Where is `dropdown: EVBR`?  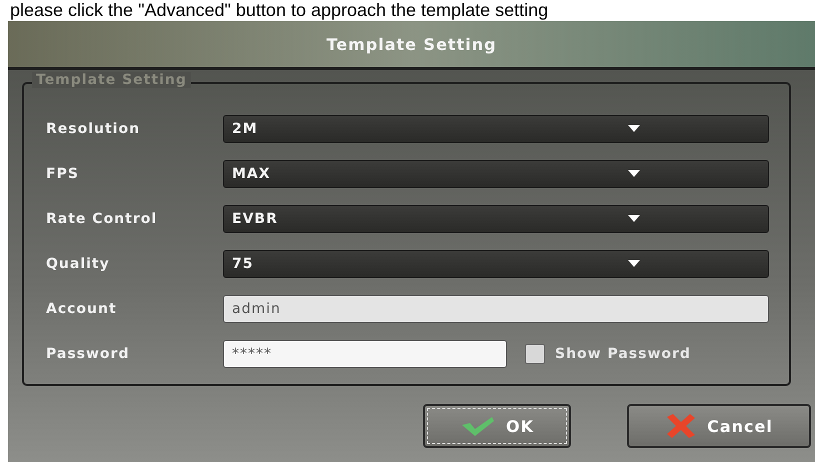 dropdown: EVBR is located at coordinates (496, 218).